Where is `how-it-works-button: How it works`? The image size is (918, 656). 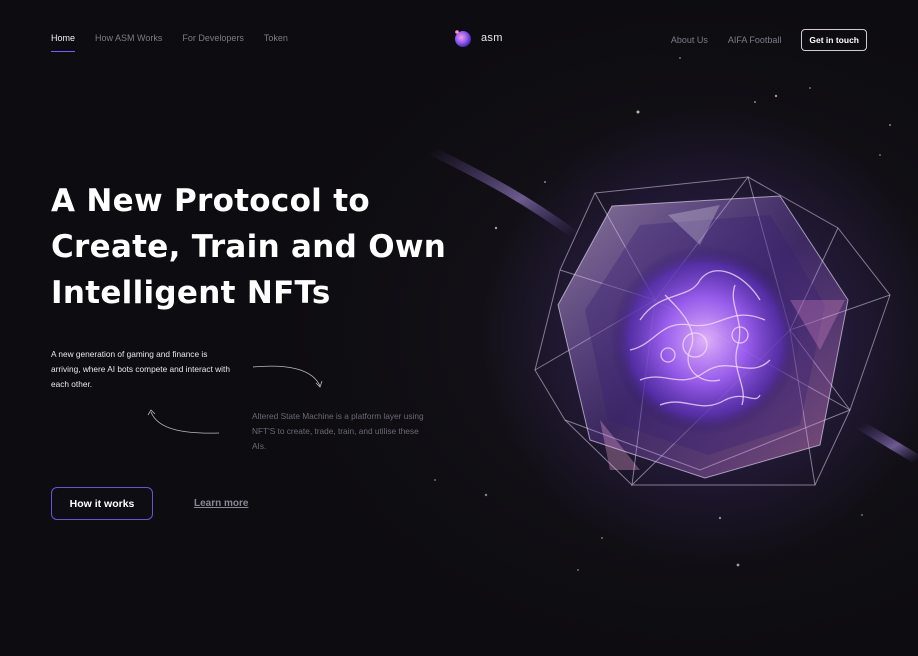 how-it-works-button: How it works is located at coordinates (102, 503).